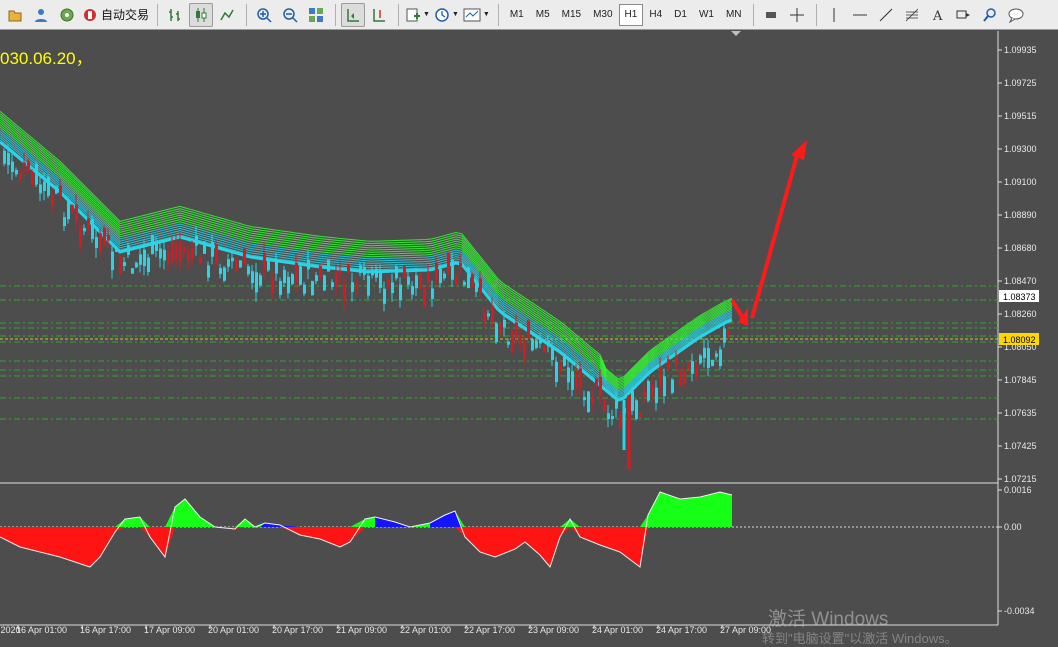 This screenshot has height=647, width=1058. I want to click on indicators-button: ▼, so click(417, 15).